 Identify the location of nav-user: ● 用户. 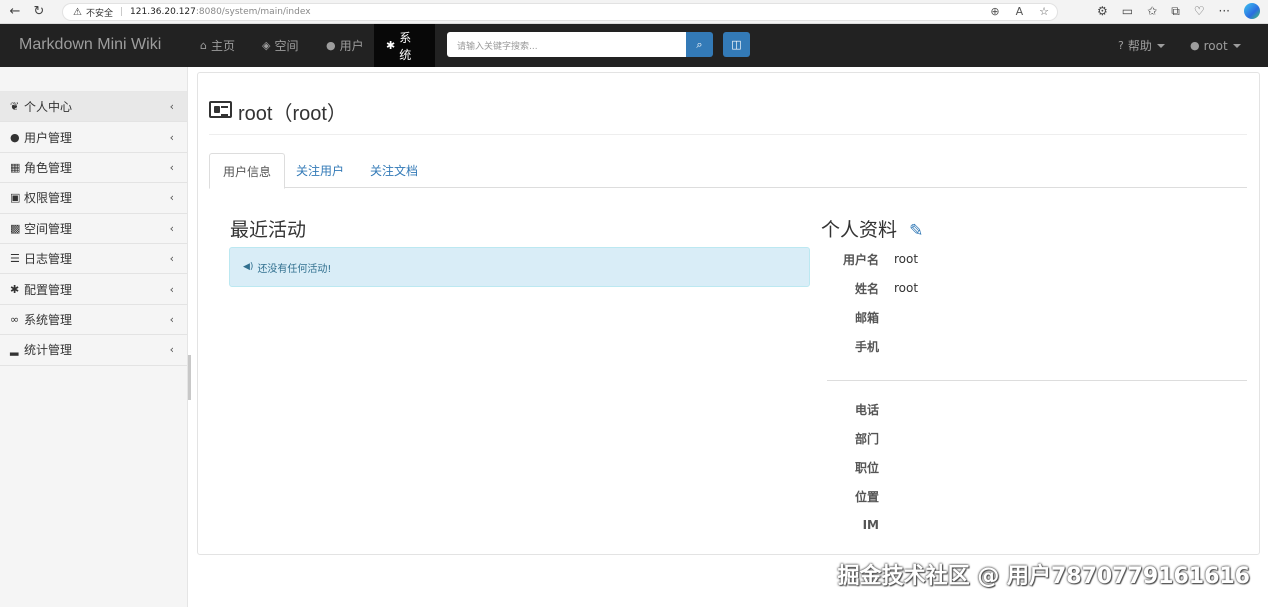
(345, 45).